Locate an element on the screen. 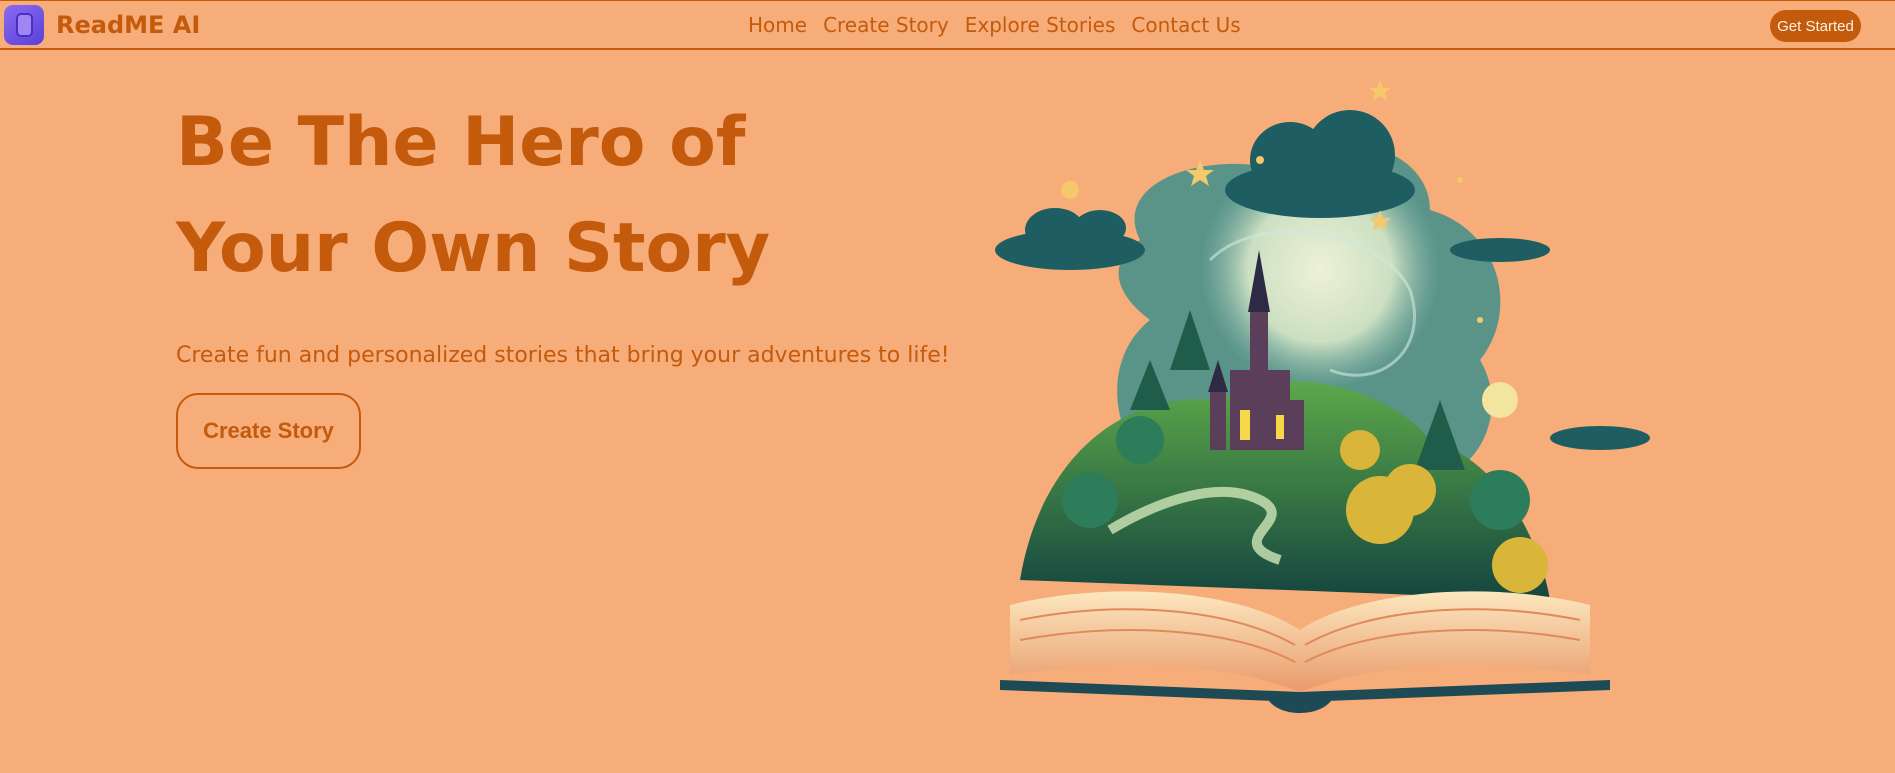 The width and height of the screenshot is (1895, 773). nav-link-contact-us: Contact Us is located at coordinates (1185, 25).